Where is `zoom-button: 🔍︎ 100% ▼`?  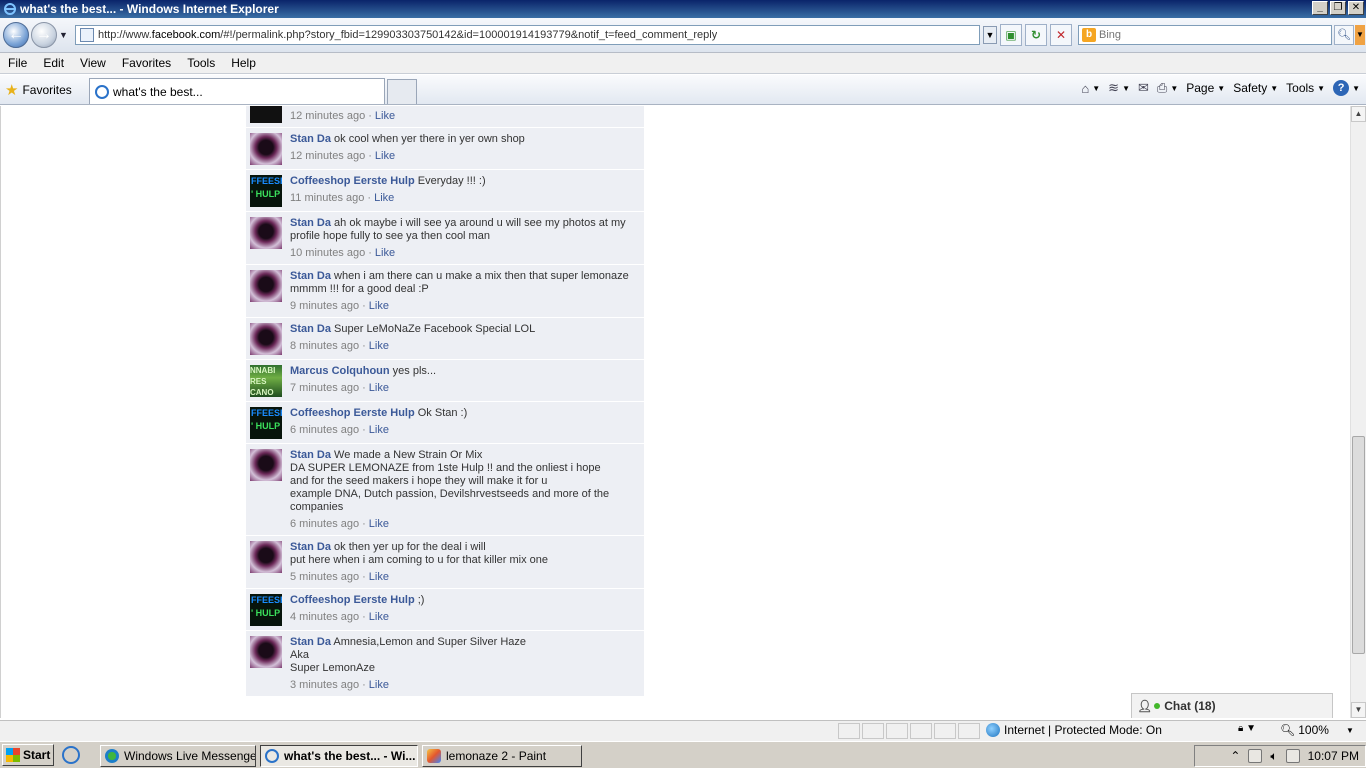
zoom-button: 🔍︎ 100% ▼ is located at coordinates (1317, 730).